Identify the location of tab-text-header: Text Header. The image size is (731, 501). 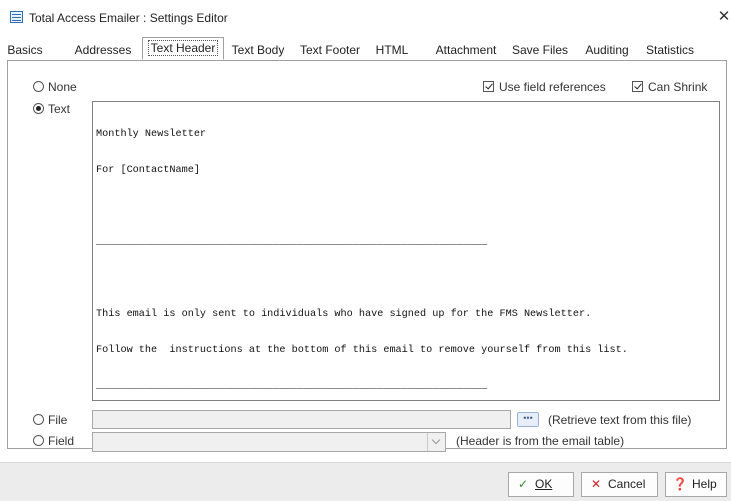
(183, 48).